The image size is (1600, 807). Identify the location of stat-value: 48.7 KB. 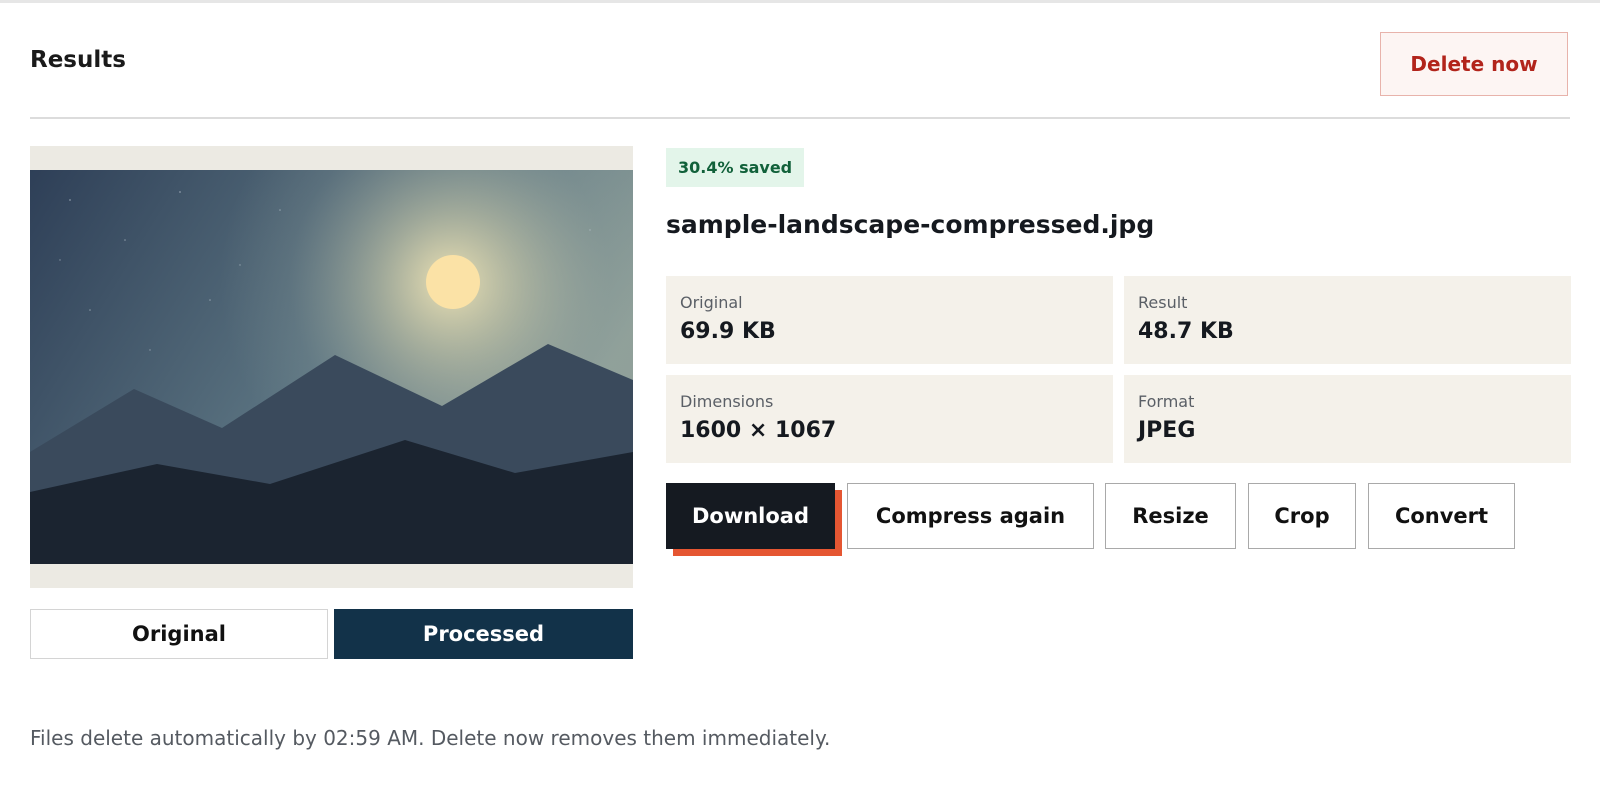
(1186, 331).